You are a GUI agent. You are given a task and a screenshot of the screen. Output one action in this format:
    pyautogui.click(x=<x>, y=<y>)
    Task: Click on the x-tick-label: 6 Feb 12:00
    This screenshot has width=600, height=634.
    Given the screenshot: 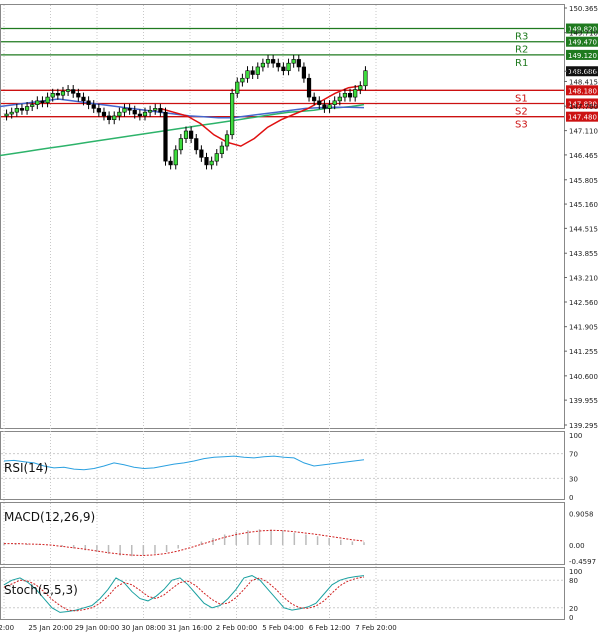 What is the action you would take?
    pyautogui.click(x=329, y=628)
    